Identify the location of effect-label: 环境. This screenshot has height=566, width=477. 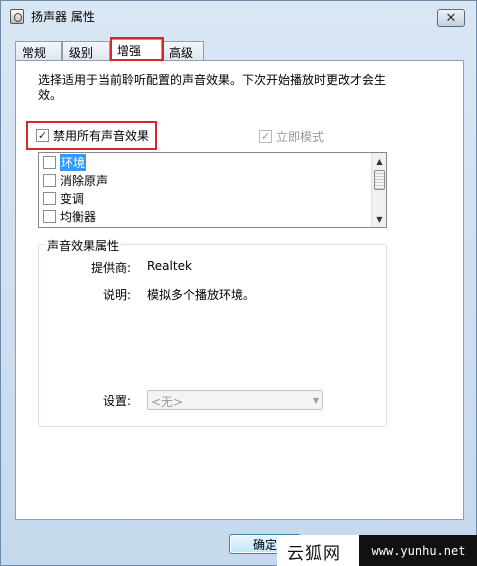
(73, 162).